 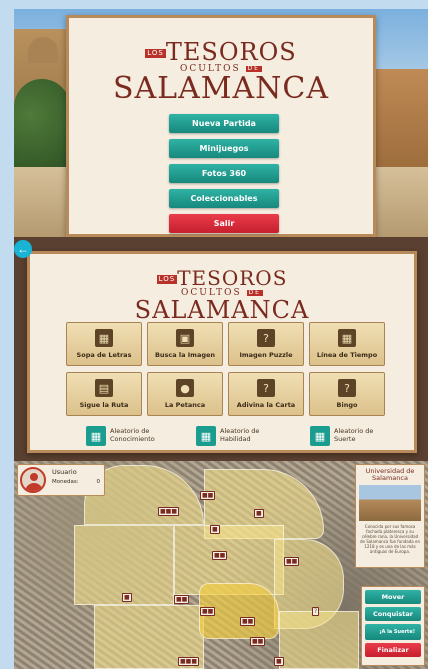 What do you see at coordinates (266, 338) in the screenshot?
I see `puzzle-icon: ?` at bounding box center [266, 338].